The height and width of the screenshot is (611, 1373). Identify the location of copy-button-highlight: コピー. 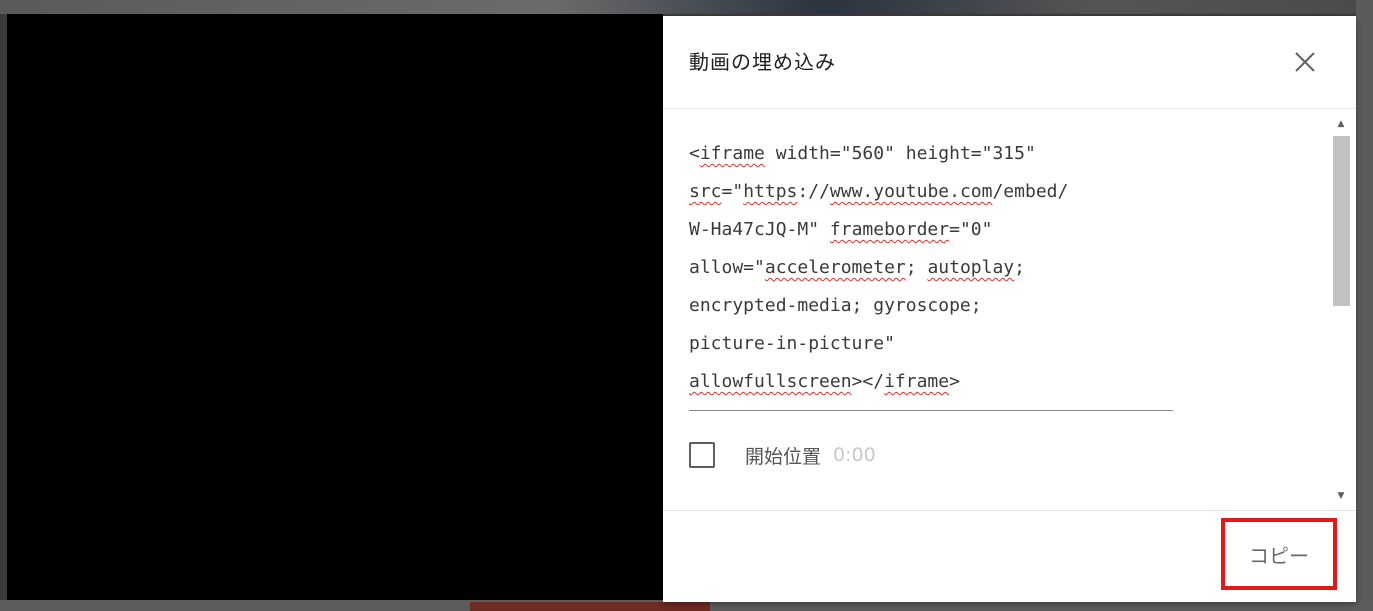
(1279, 554).